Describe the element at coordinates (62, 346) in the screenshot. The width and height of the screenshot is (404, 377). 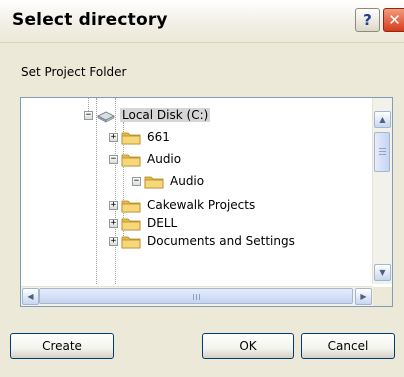
I see `create-button: Create` at that location.